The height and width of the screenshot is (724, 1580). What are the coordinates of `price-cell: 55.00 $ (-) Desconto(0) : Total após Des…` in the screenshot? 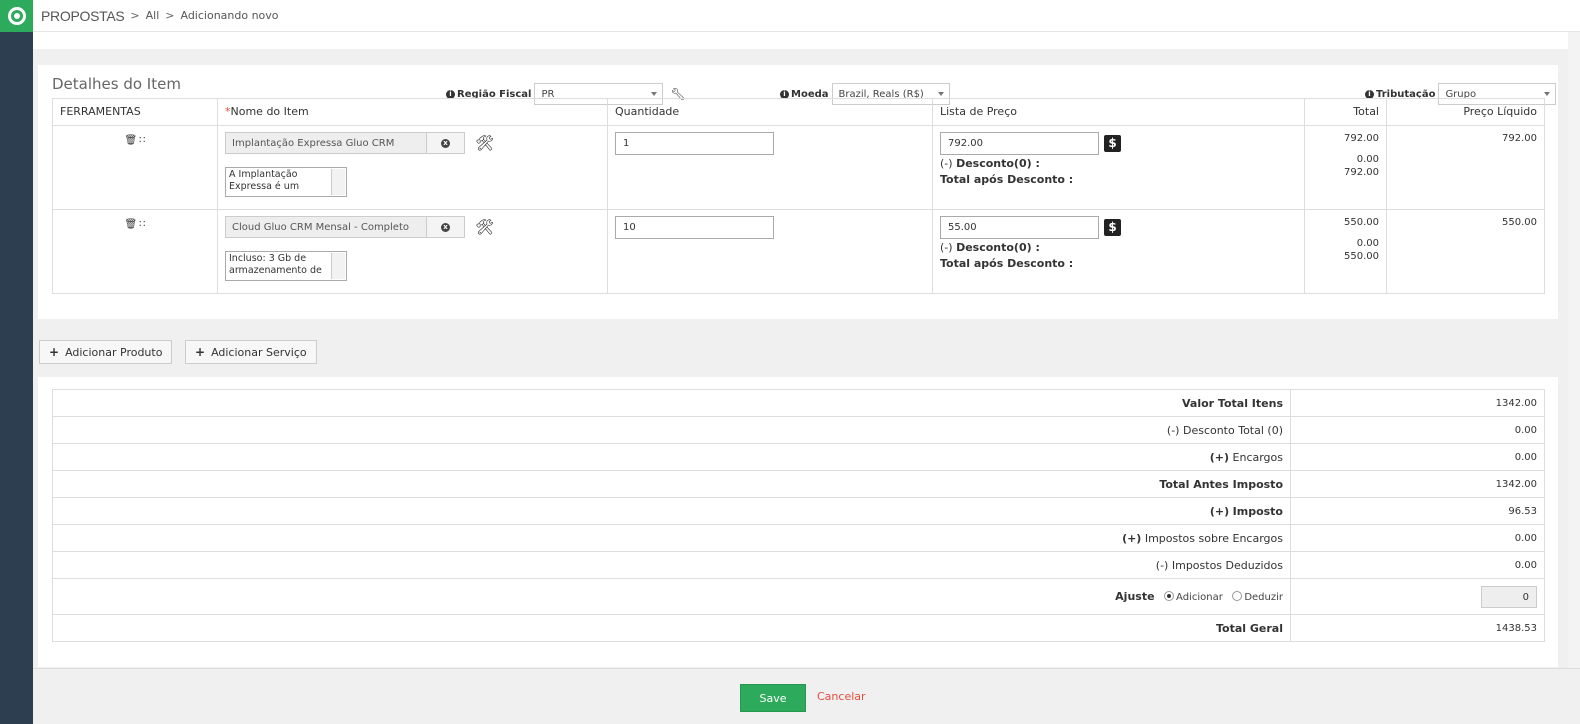 It's located at (1118, 251).